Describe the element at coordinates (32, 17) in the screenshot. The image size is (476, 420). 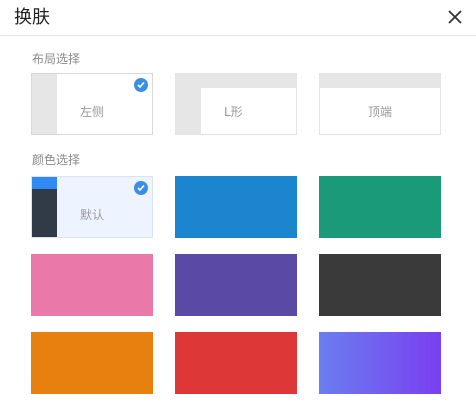
I see `dialog-title: 换肤` at that location.